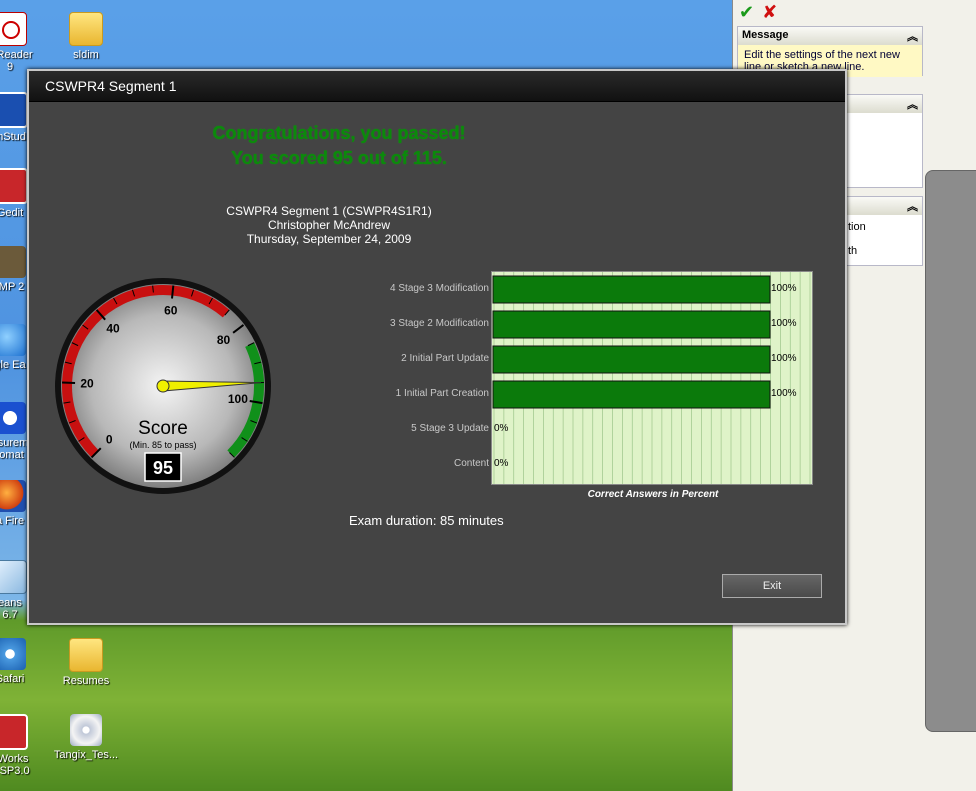 This screenshot has height=791, width=976. I want to click on cancel-x-icon: ✘, so click(769, 12).